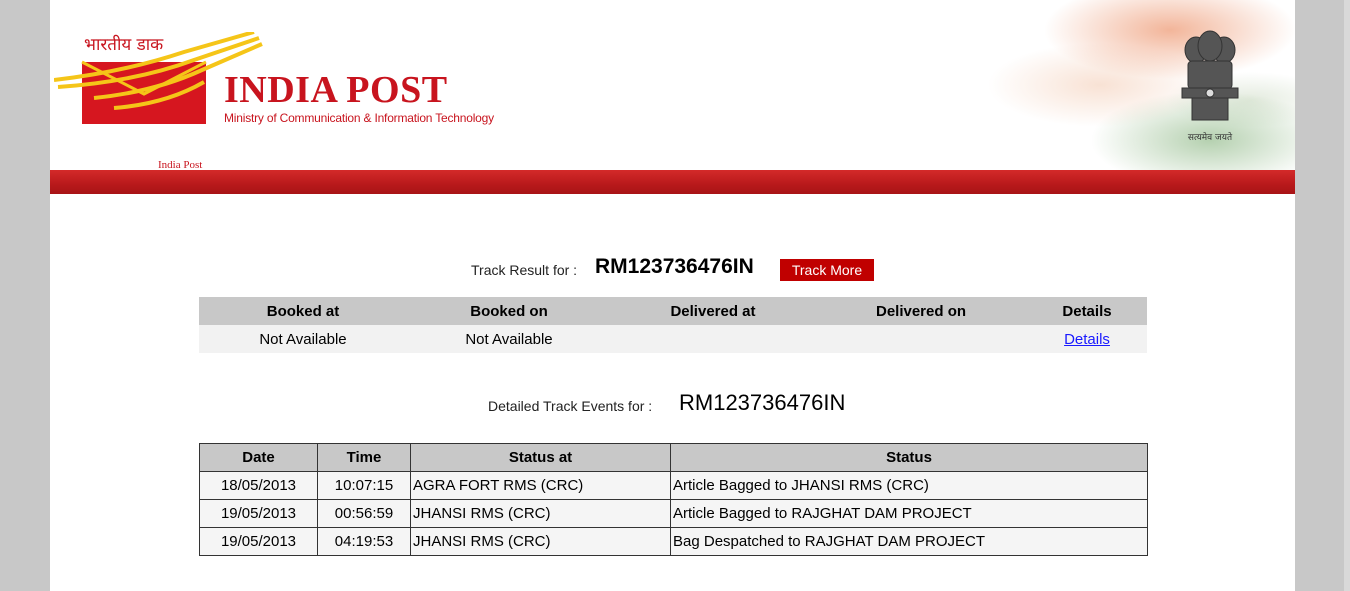 The width and height of the screenshot is (1350, 591). Describe the element at coordinates (509, 339) in the screenshot. I see `booked-on-value: Not Available` at that location.